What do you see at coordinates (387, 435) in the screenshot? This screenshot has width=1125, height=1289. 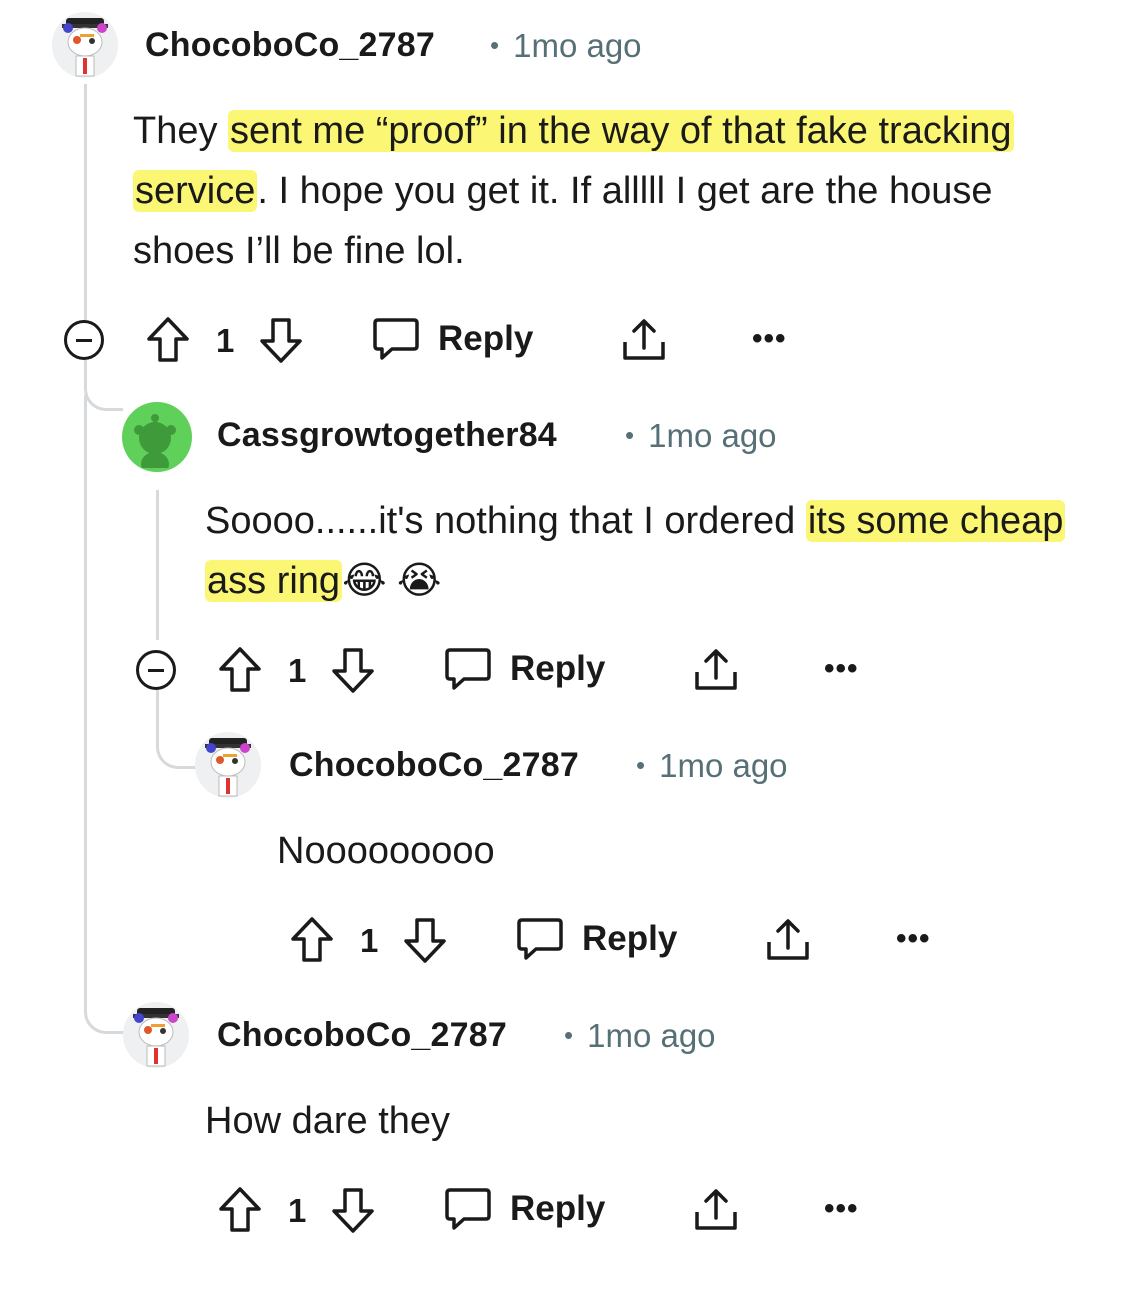 I see `comment-username: Cassgrowtogether84` at bounding box center [387, 435].